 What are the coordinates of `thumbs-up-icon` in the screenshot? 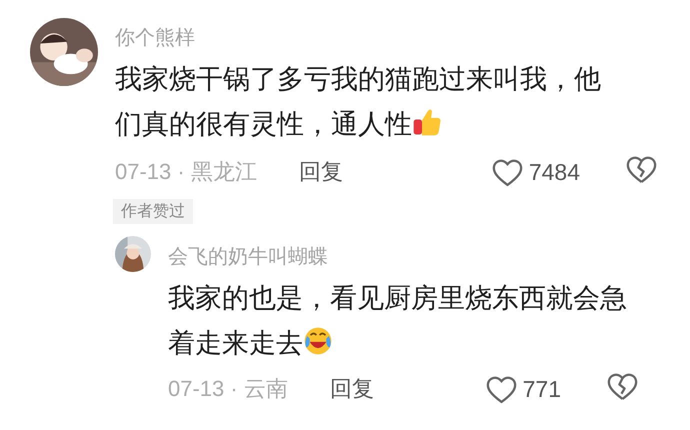 It's located at (427, 122).